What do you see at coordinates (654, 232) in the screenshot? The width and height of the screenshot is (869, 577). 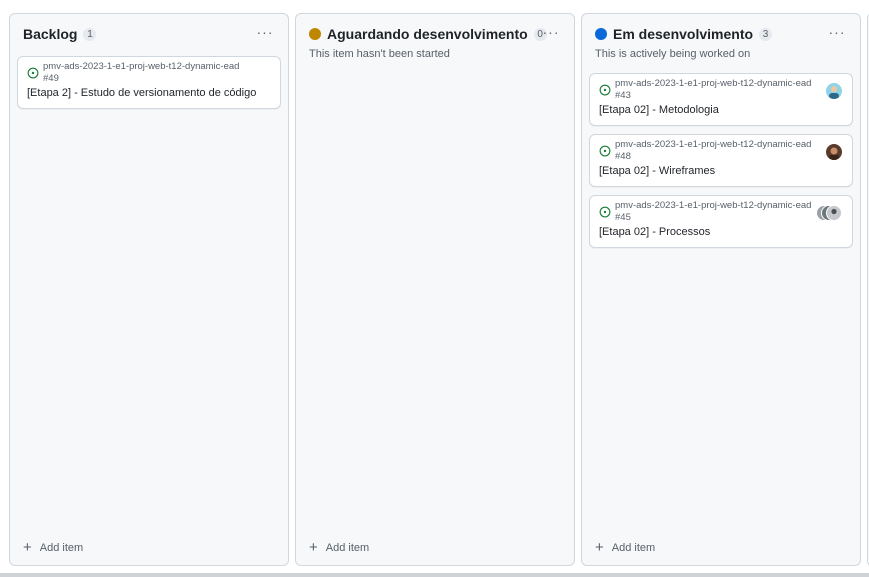 I see `card-title: [Etapa 02] - Processos` at bounding box center [654, 232].